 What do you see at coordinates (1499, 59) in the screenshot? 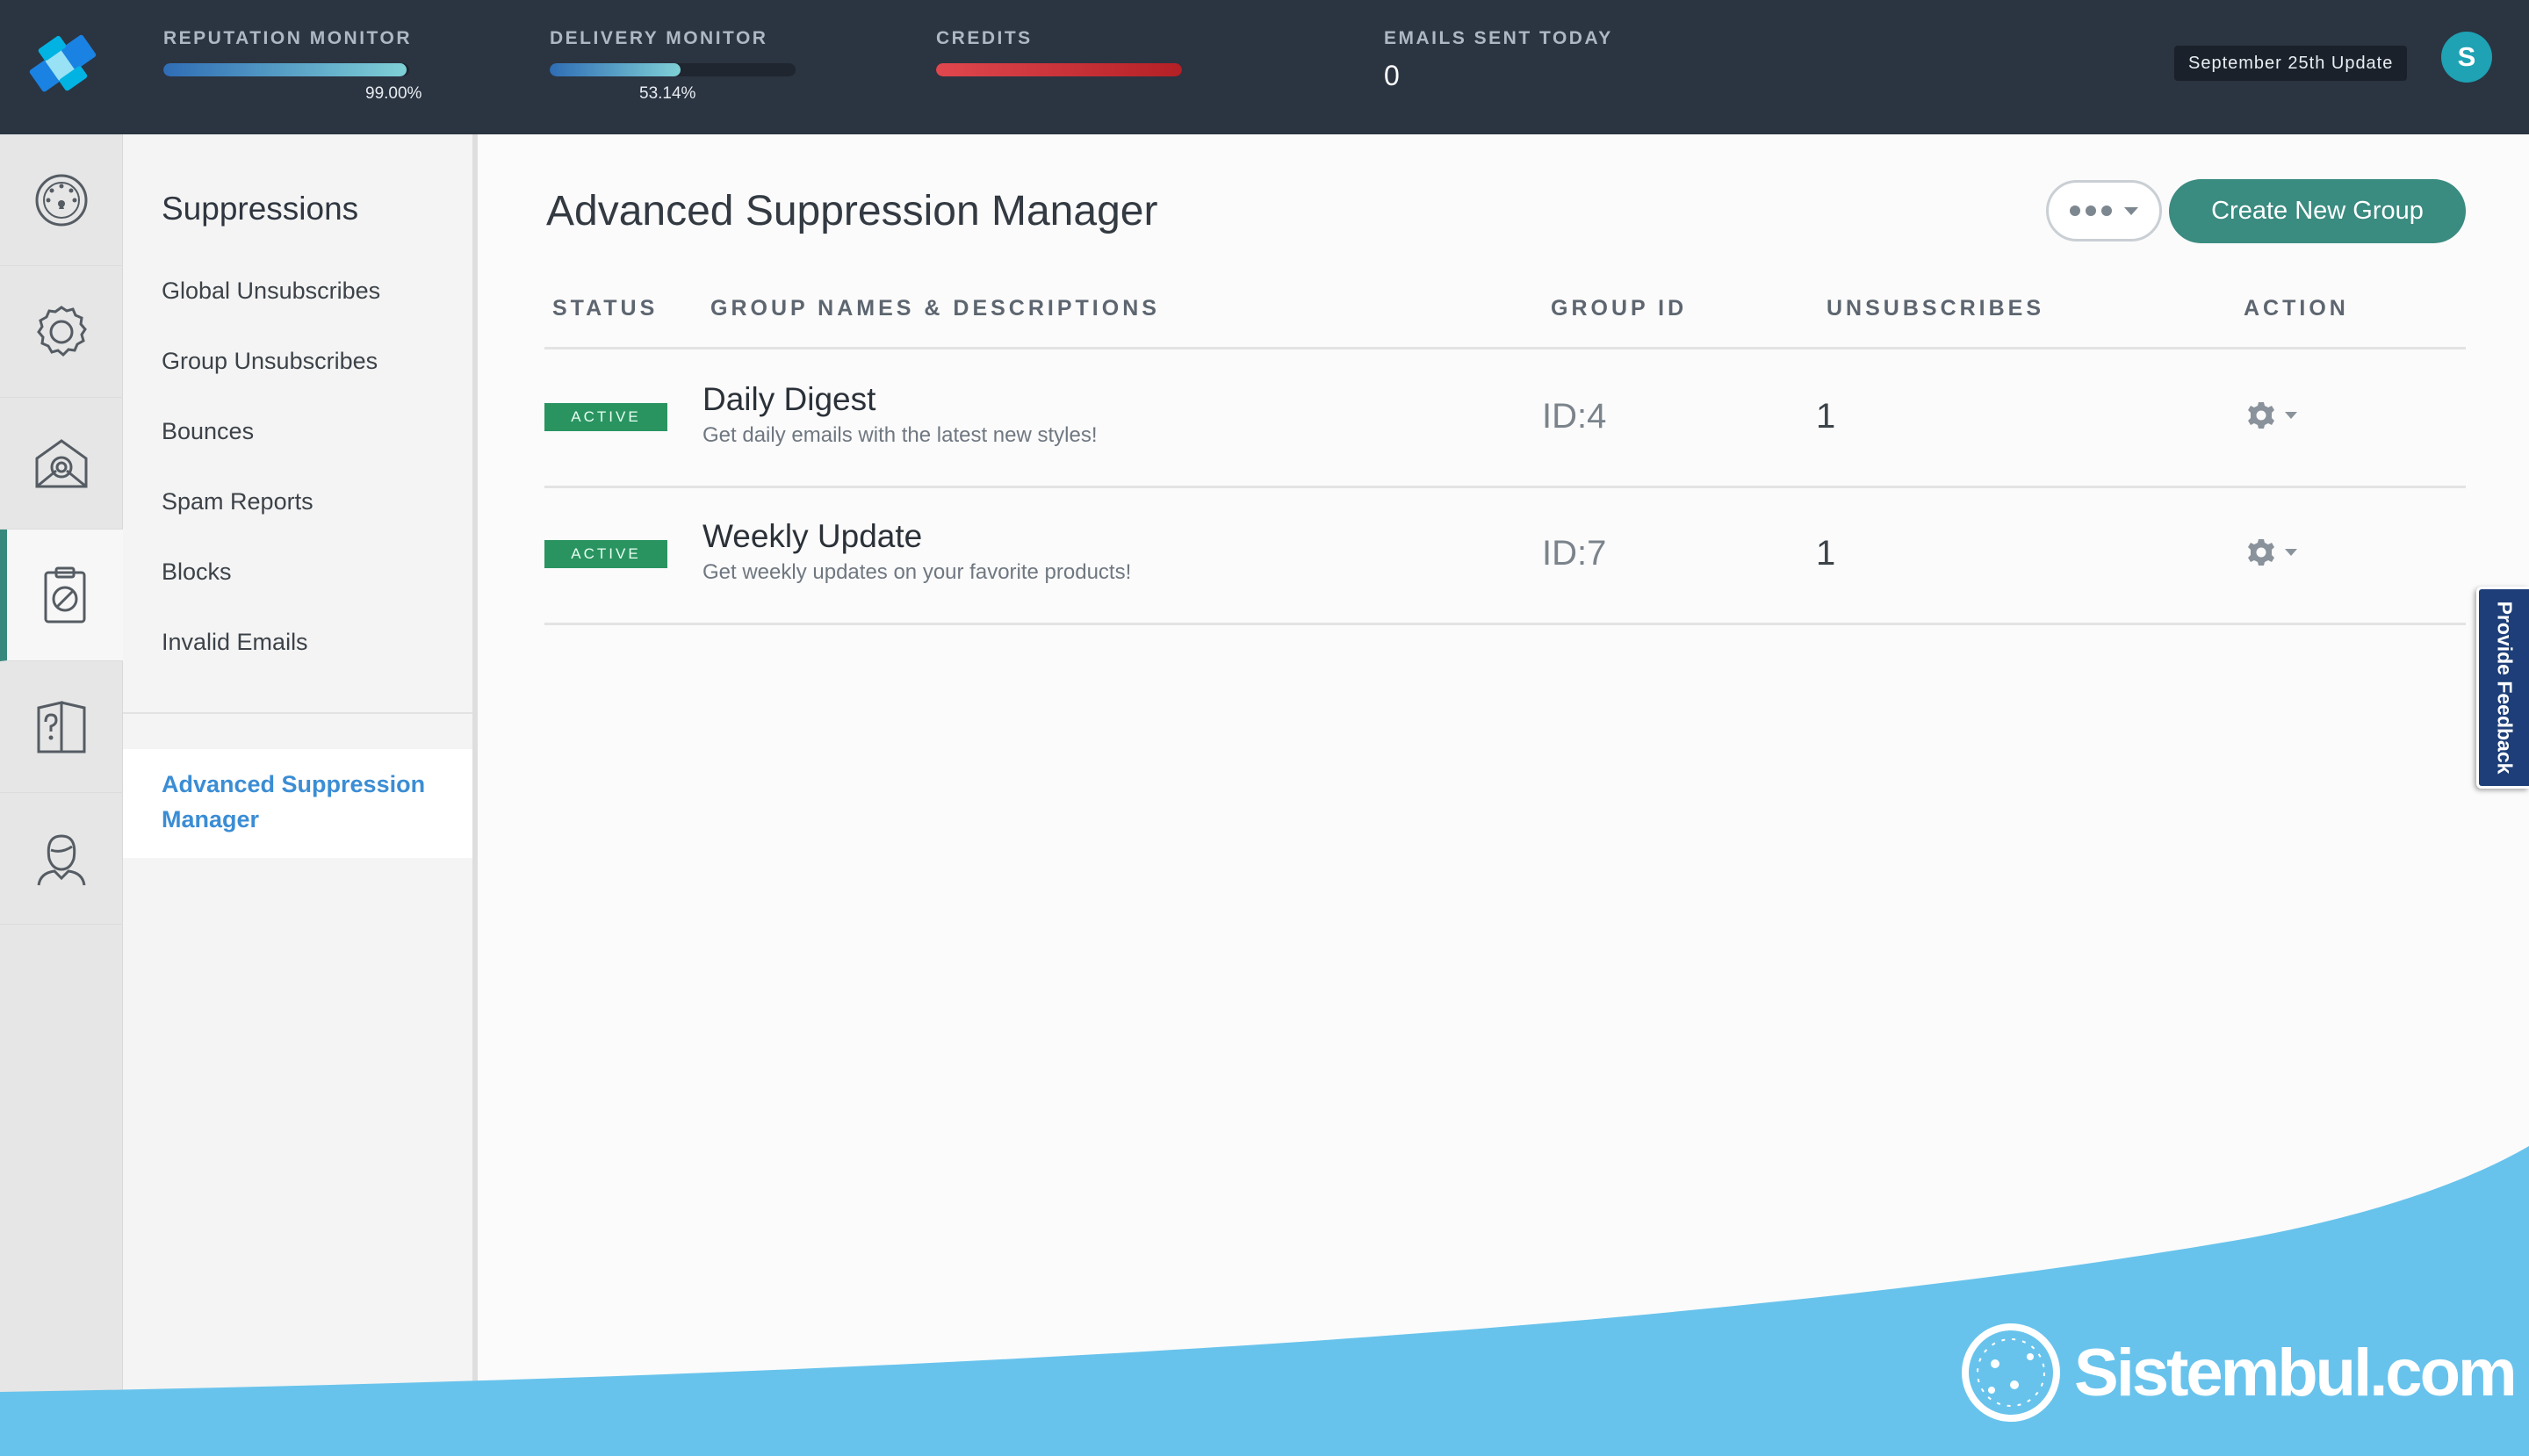
I see `emails-sent-today: EMAILS SENT TODAY 0` at bounding box center [1499, 59].